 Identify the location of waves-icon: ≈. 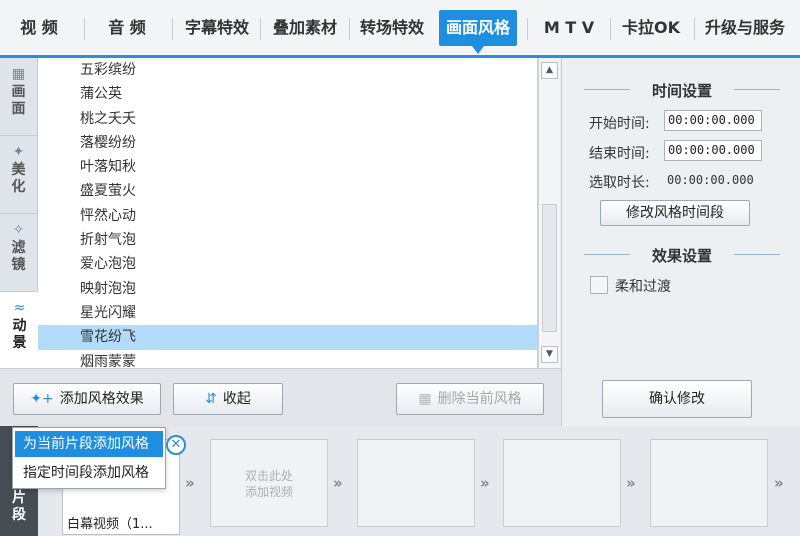
(19, 308).